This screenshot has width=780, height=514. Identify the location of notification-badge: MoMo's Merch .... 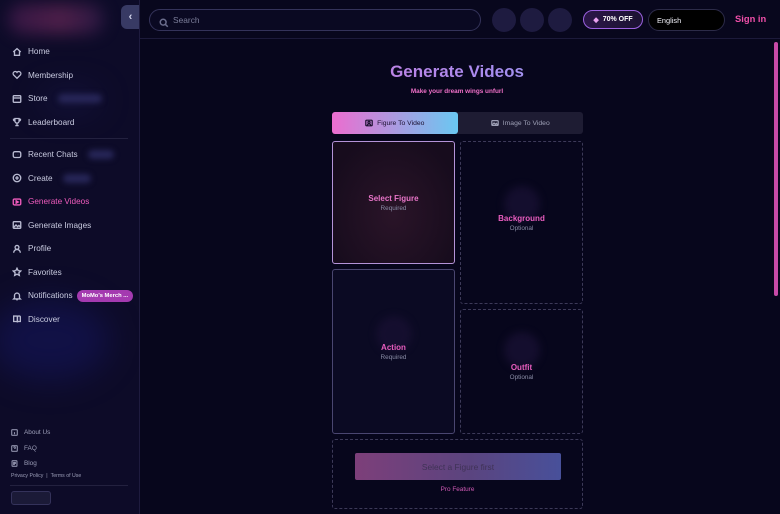
(105, 295).